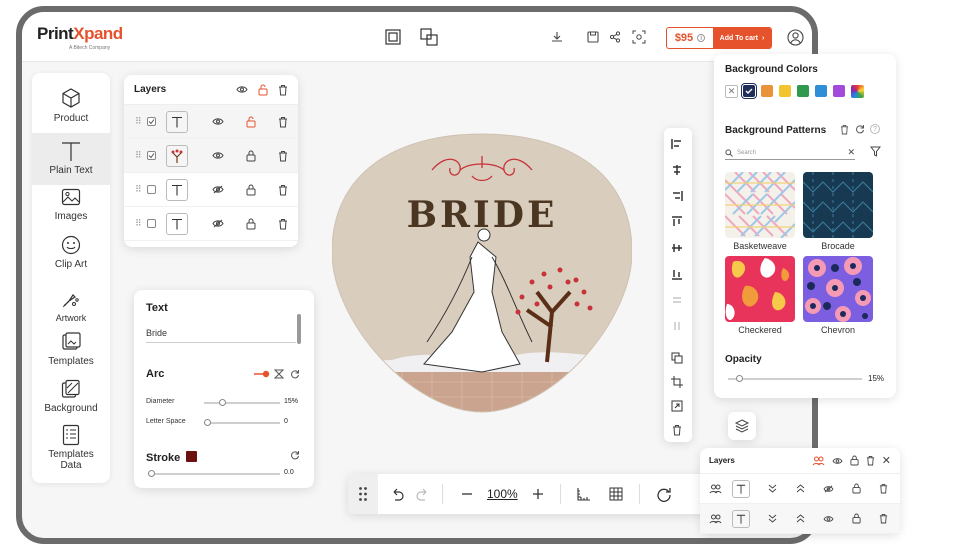 The height and width of the screenshot is (550, 975). What do you see at coordinates (616, 494) in the screenshot?
I see `grid-icon` at bounding box center [616, 494].